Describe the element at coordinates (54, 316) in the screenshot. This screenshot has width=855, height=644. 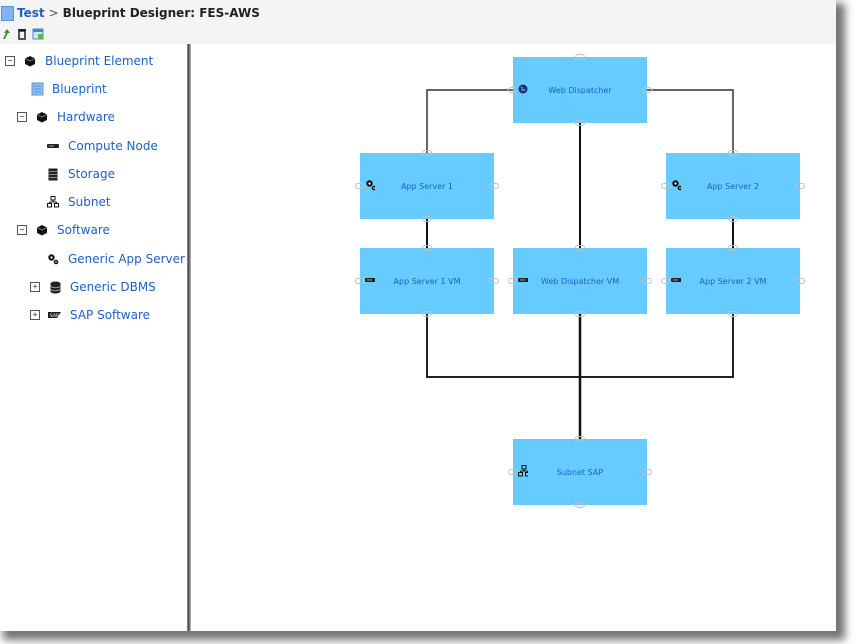
I see `svg-text: SAP` at that location.